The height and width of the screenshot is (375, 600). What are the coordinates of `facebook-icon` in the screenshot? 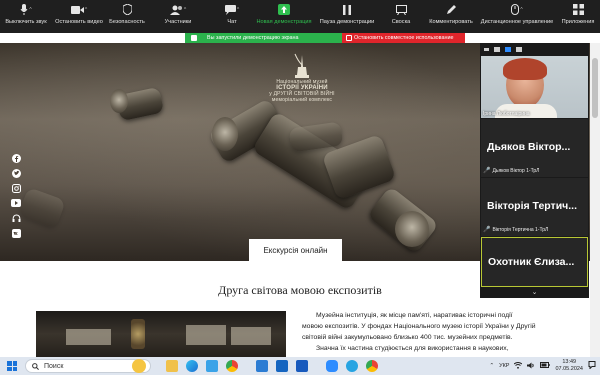 It's located at (16, 158).